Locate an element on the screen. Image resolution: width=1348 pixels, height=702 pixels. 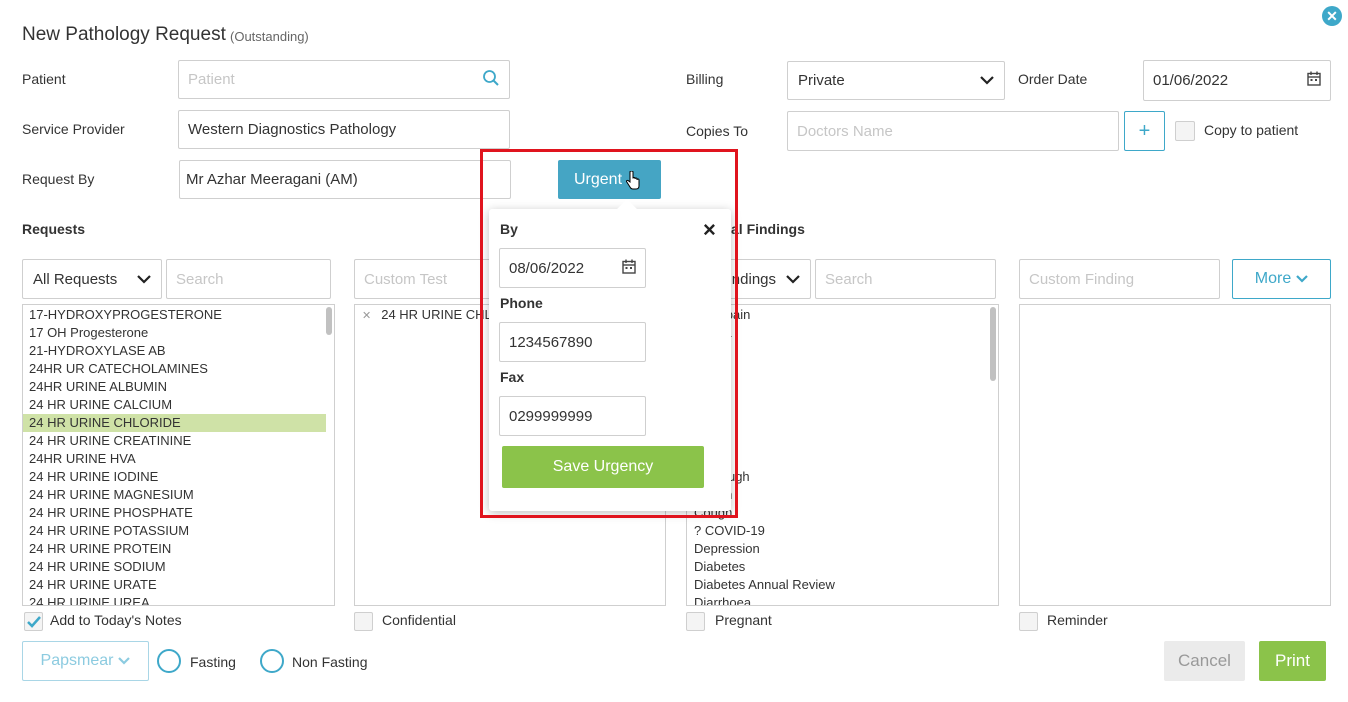
list-item: 24 HR URINE MAGNESIUM is located at coordinates (174, 495).